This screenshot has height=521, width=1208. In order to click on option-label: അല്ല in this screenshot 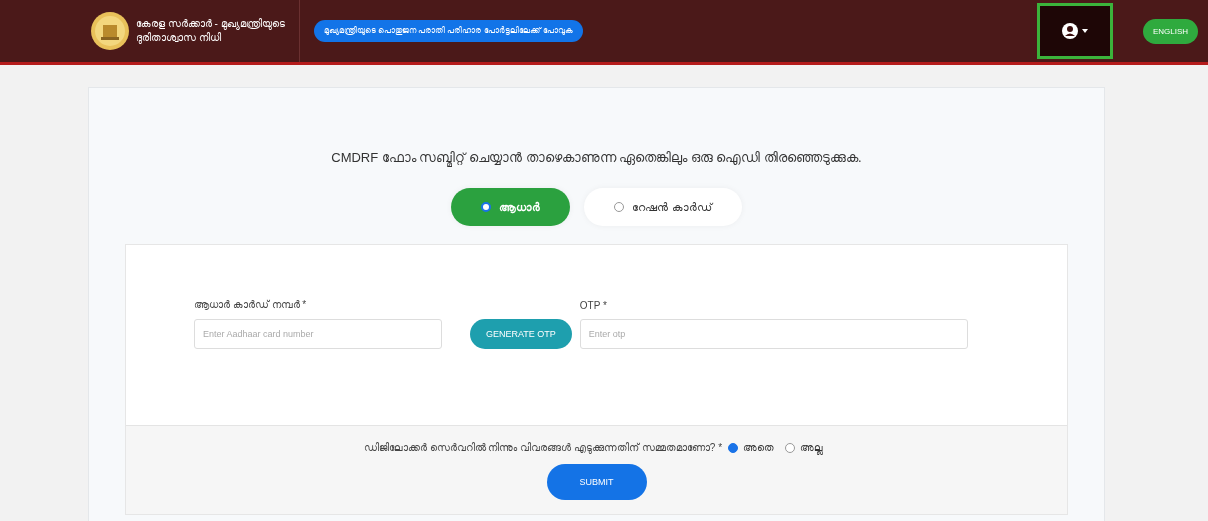, I will do `click(812, 448)`.